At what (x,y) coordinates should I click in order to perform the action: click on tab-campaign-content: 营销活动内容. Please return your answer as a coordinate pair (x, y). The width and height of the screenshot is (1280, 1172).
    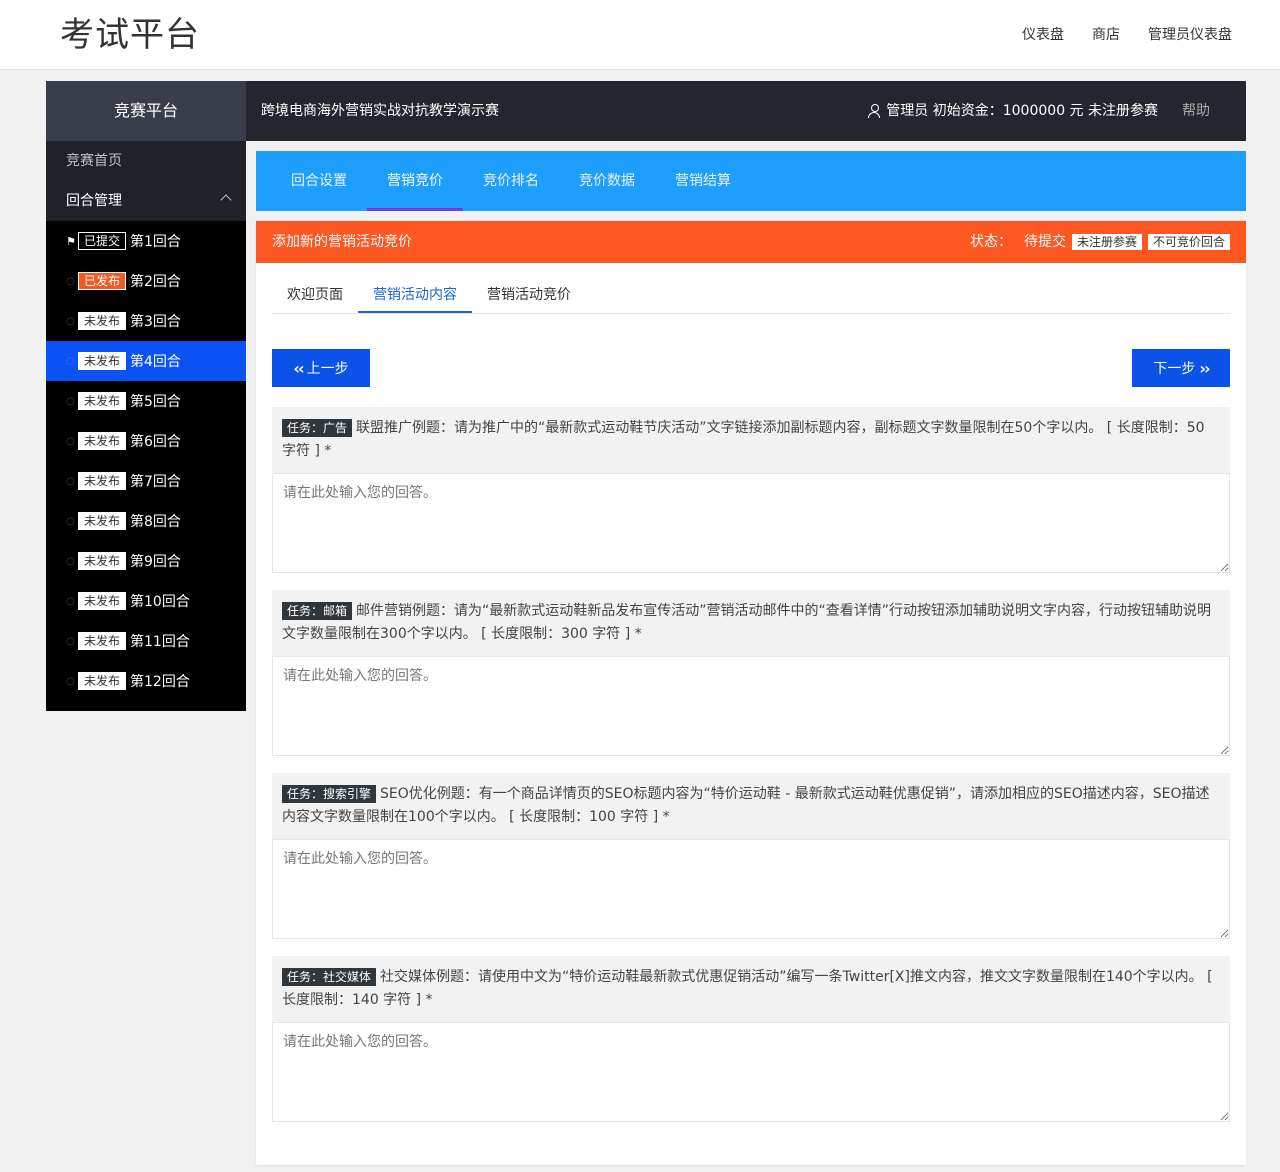
    Looking at the image, I should click on (415, 295).